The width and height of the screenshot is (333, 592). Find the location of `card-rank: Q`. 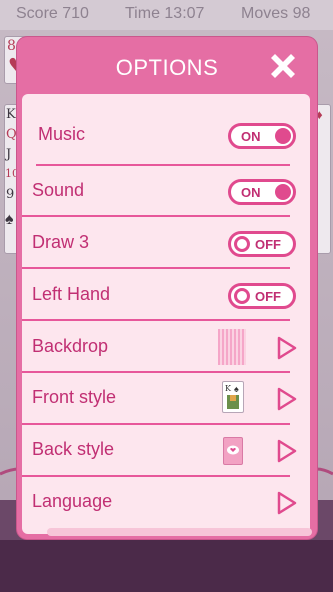

card-rank: Q is located at coordinates (11, 134).